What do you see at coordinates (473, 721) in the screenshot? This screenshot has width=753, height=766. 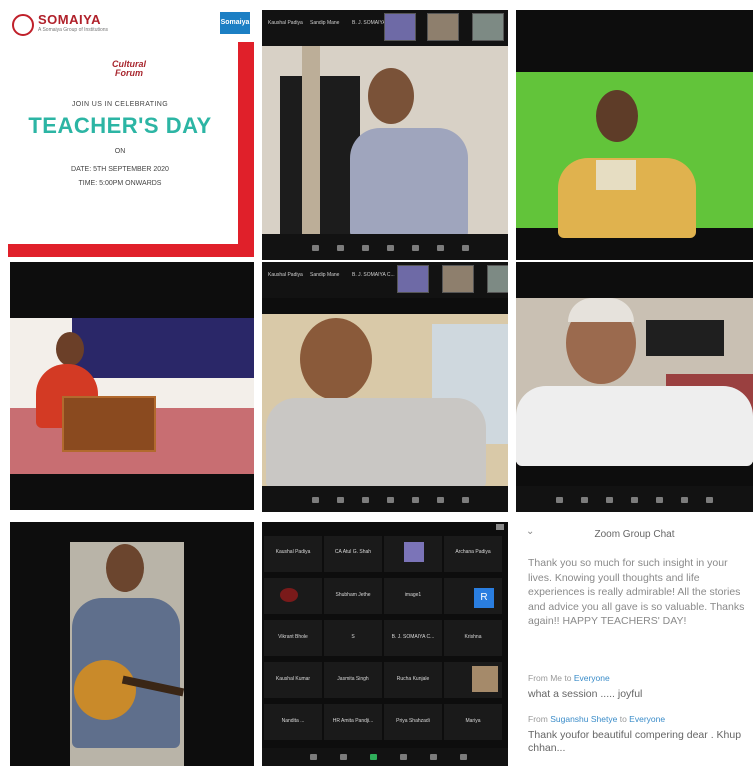 I see `gallery-participant-name: Mariya` at bounding box center [473, 721].